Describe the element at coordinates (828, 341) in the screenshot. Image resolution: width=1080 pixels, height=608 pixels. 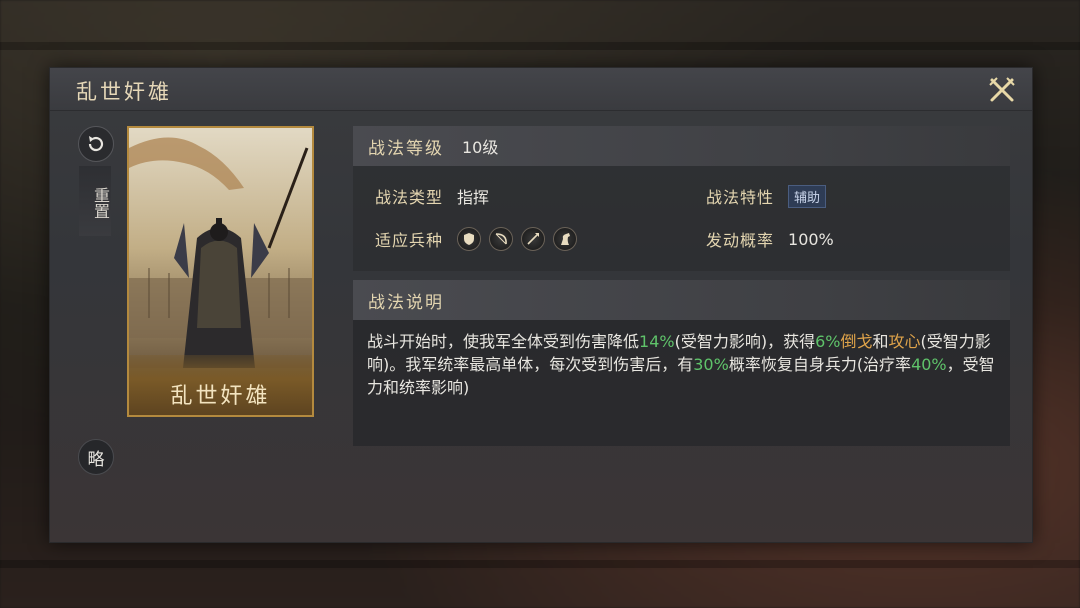
I see `desc-value-chance: 6%` at that location.